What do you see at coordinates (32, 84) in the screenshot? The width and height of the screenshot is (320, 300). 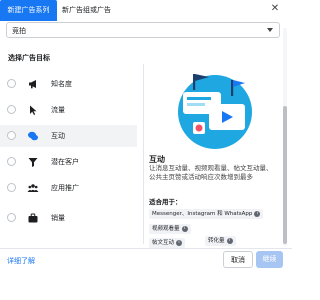 I see `megaphone-icon` at bounding box center [32, 84].